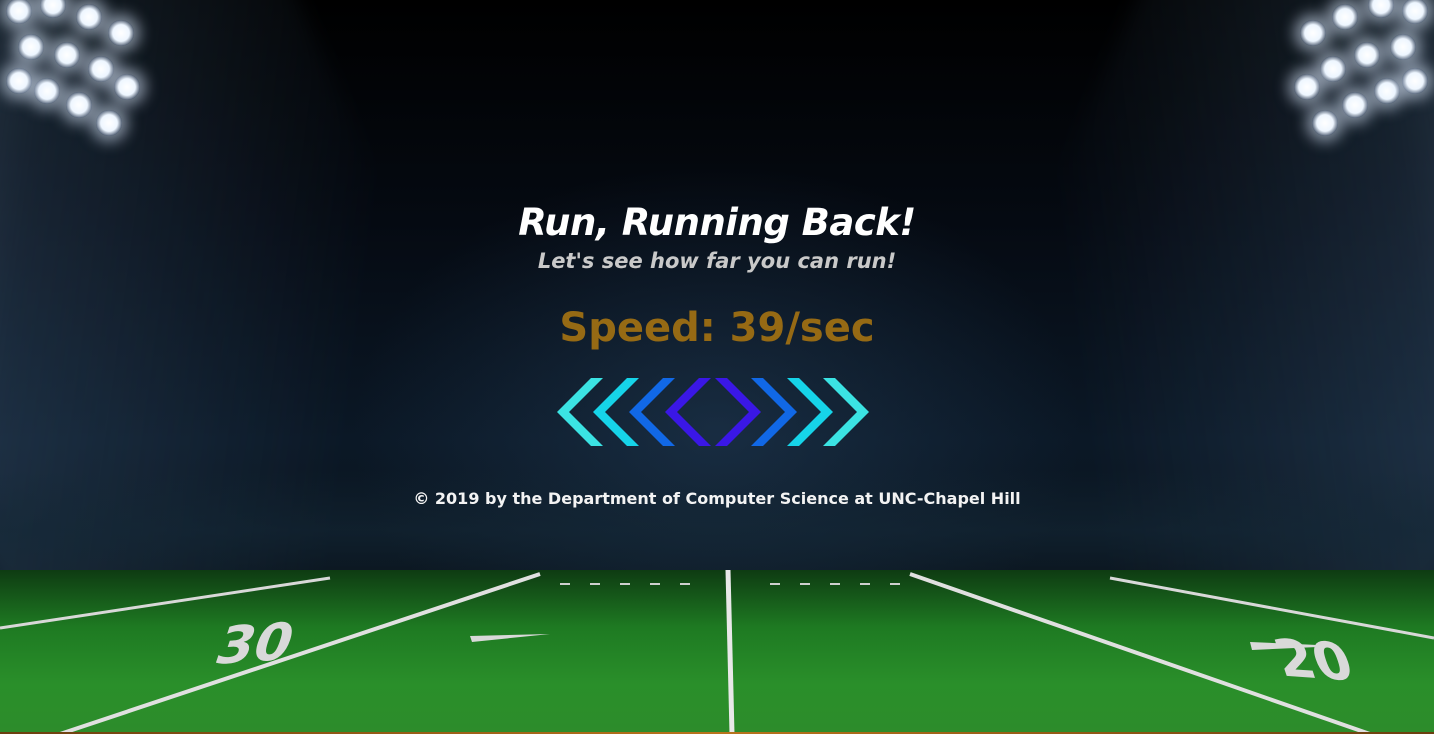  I want to click on yard-line-center, so click(730, 652).